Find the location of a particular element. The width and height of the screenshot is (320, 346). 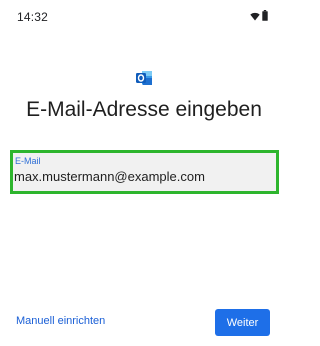

status-icons is located at coordinates (259, 17).